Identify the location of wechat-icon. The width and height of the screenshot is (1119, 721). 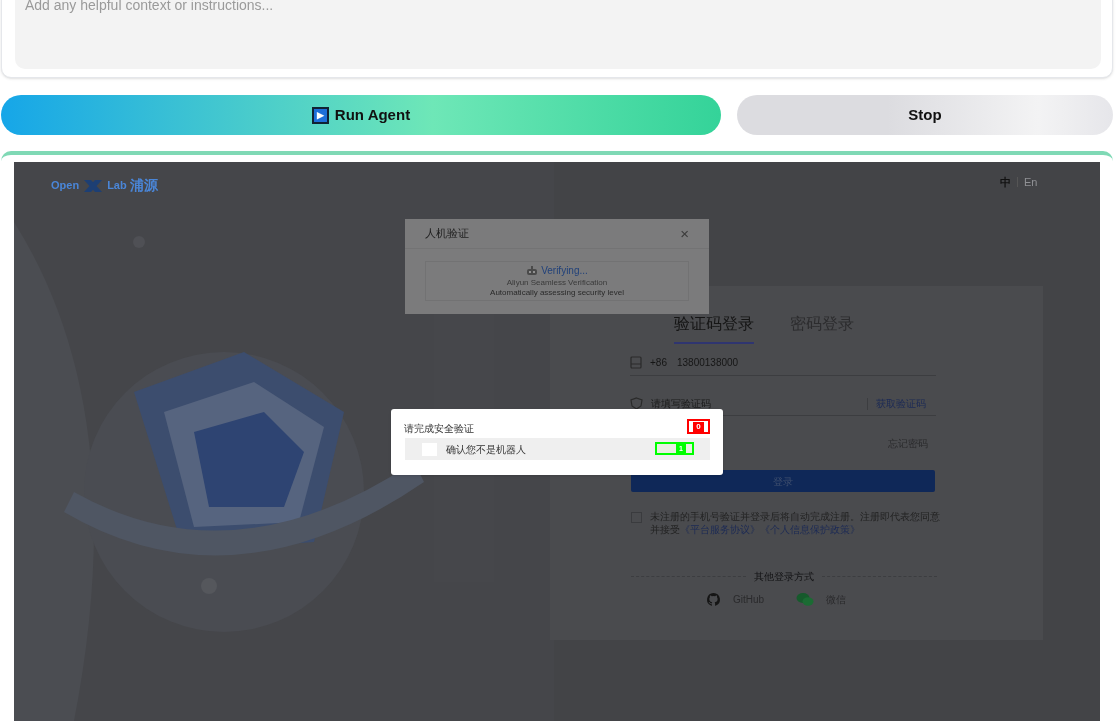
(805, 599).